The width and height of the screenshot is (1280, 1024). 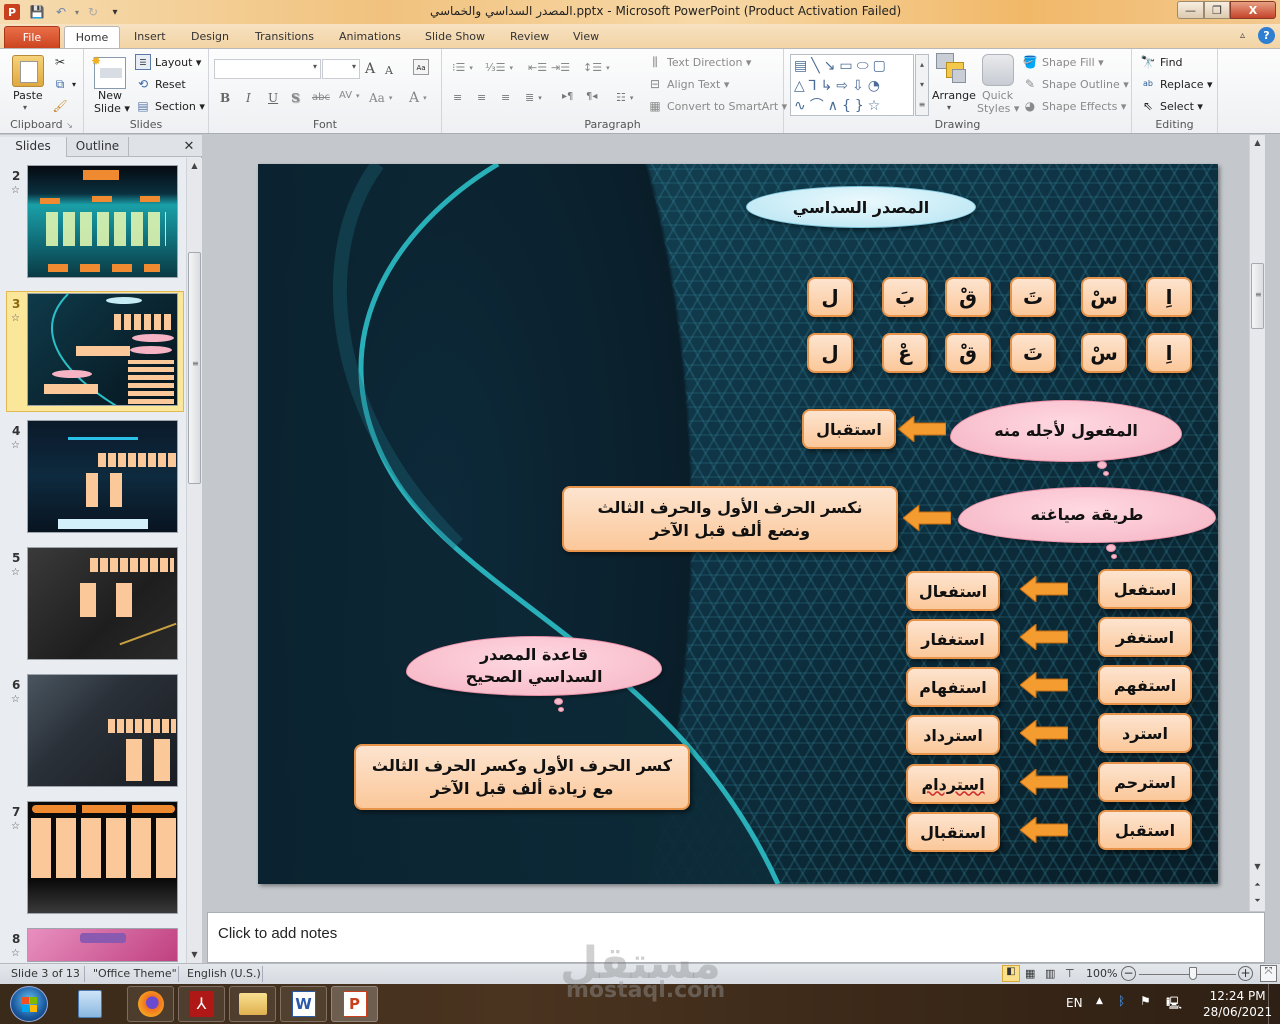 I want to click on text-direction-button: ⫼ Text Direction ▾, so click(x=699, y=62).